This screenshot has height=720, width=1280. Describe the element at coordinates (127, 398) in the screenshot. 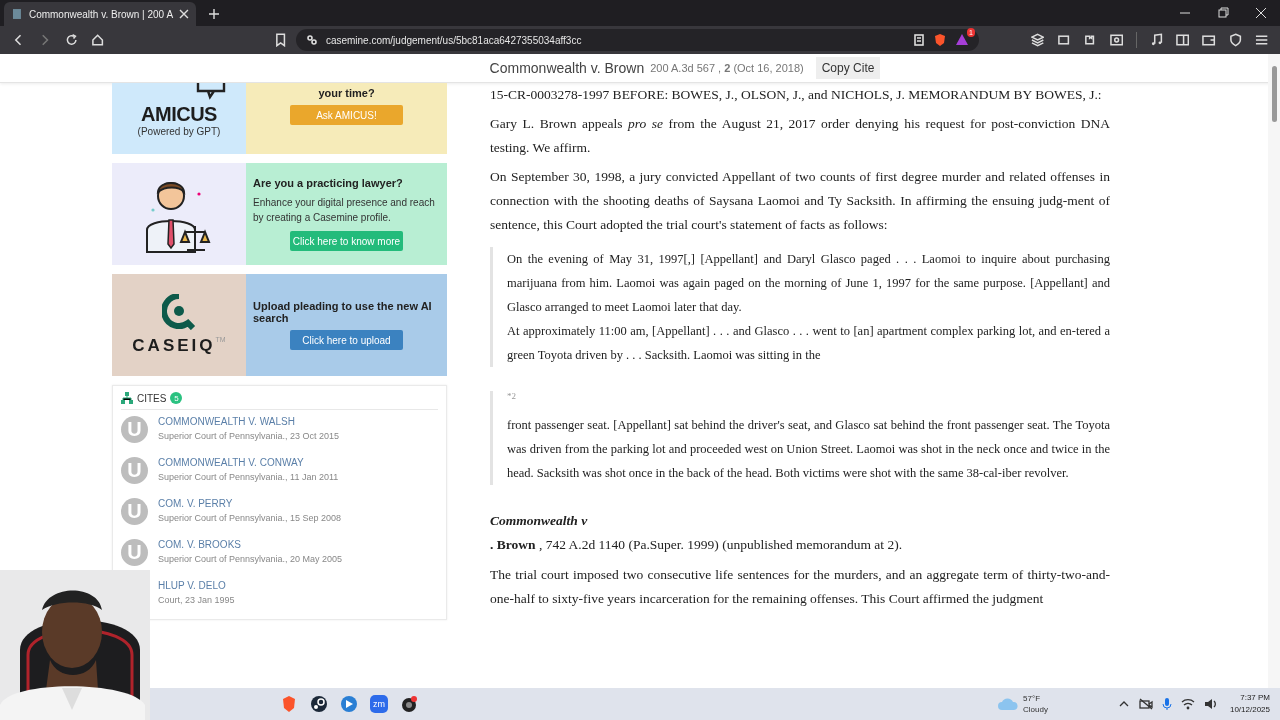

I see `hierarchy-icon` at that location.